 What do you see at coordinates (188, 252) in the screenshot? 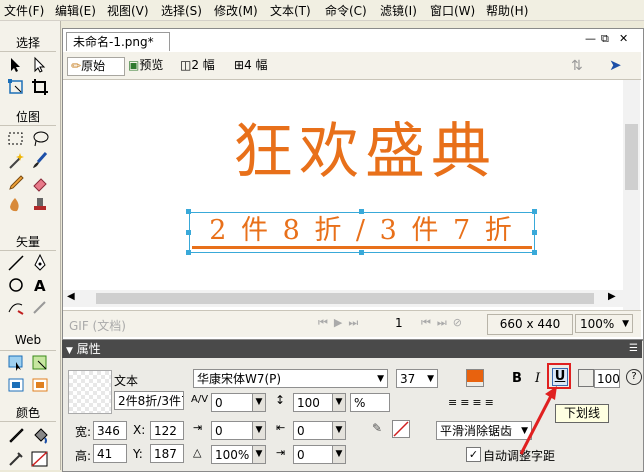
I see `handle-bl` at bounding box center [188, 252].